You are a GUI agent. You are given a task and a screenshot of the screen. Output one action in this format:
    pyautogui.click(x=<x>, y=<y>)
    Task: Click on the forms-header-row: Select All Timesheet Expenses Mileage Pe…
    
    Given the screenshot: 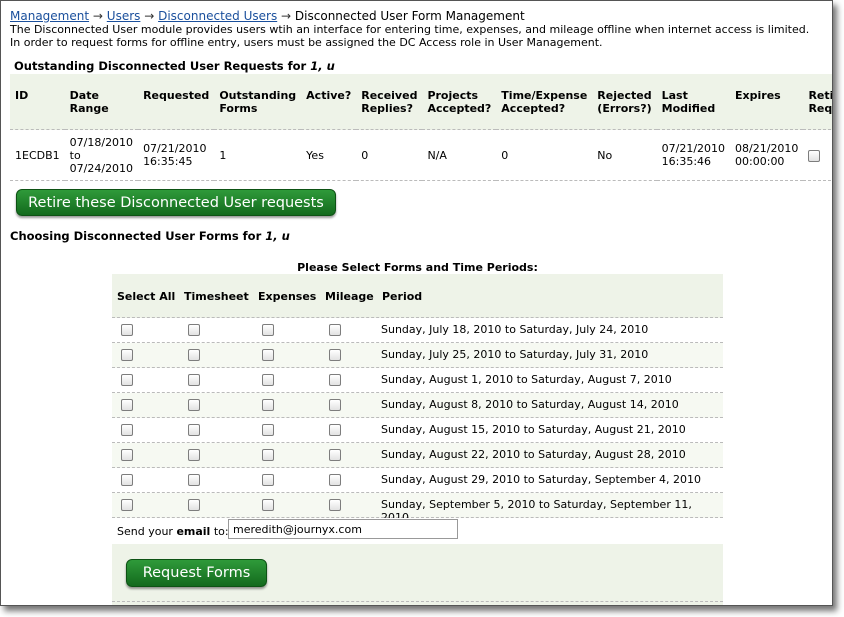 What is the action you would take?
    pyautogui.click(x=417, y=296)
    